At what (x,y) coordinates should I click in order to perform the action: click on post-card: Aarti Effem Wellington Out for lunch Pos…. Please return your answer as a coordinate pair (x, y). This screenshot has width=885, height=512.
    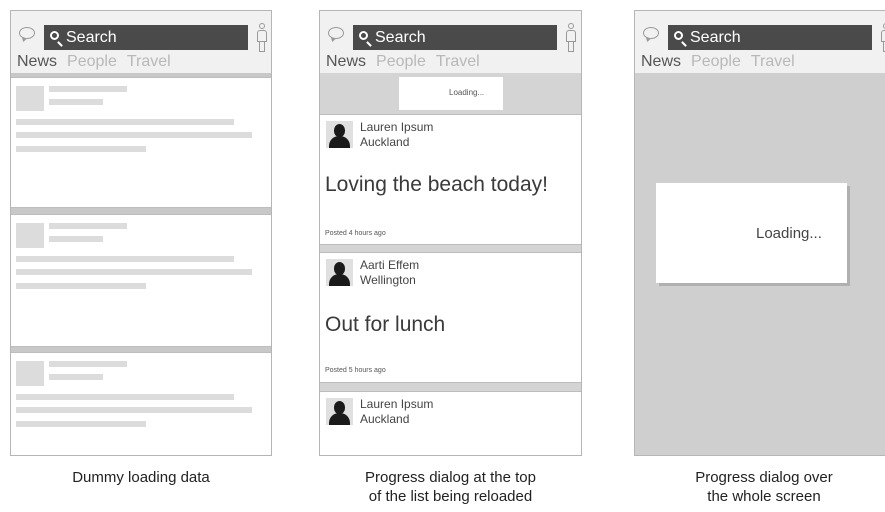
    Looking at the image, I should click on (450, 317).